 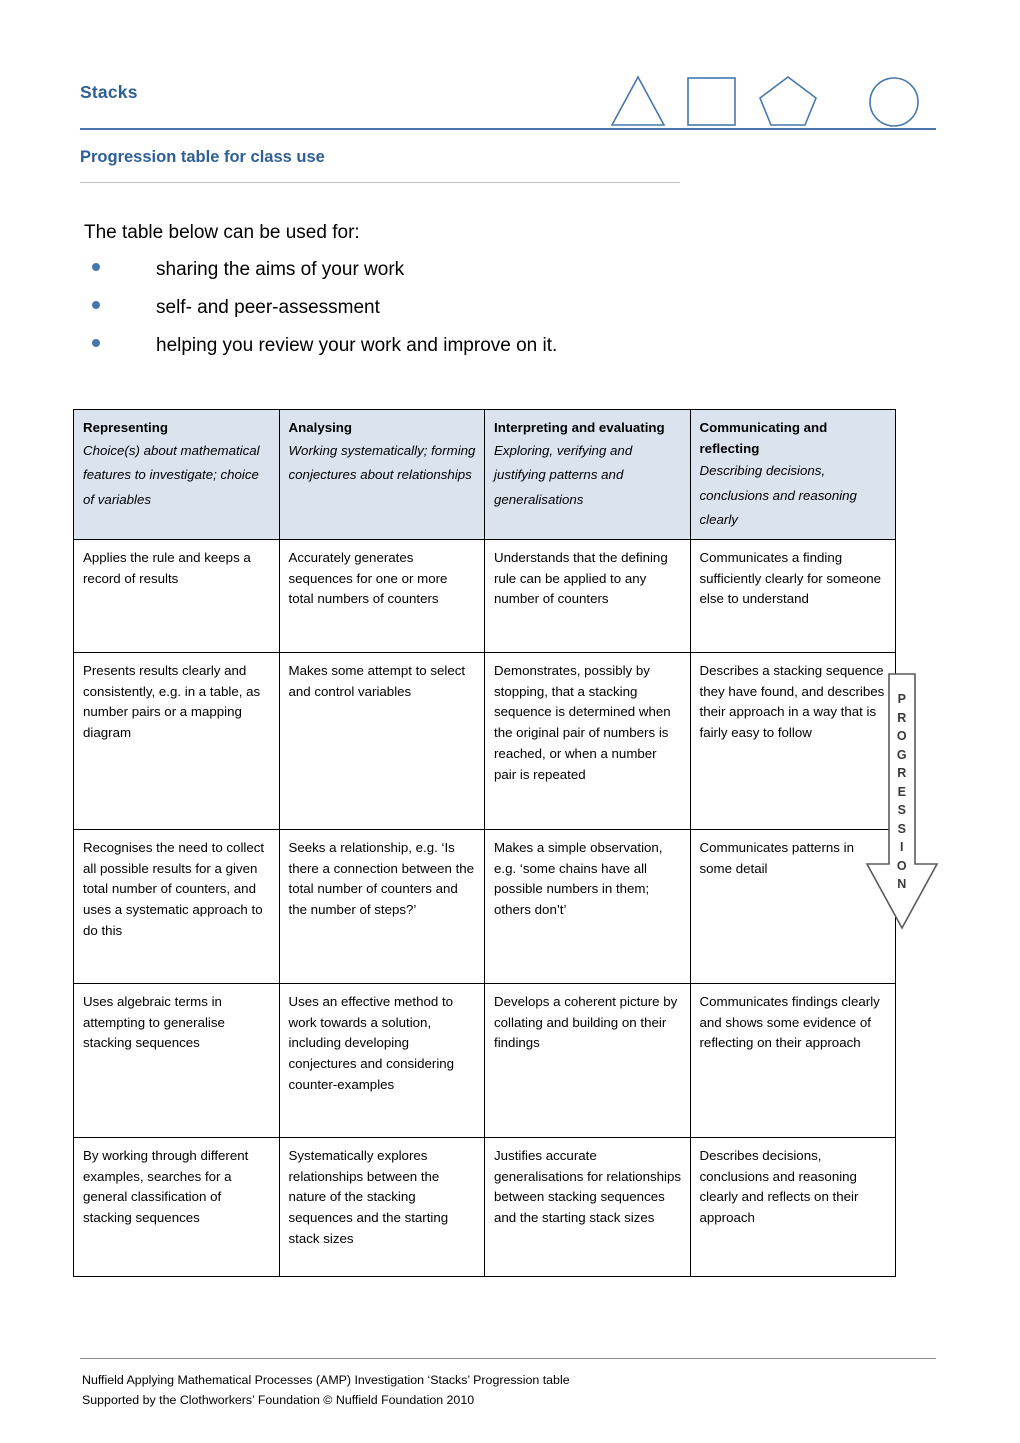 I want to click on square-icon, so click(x=711, y=101).